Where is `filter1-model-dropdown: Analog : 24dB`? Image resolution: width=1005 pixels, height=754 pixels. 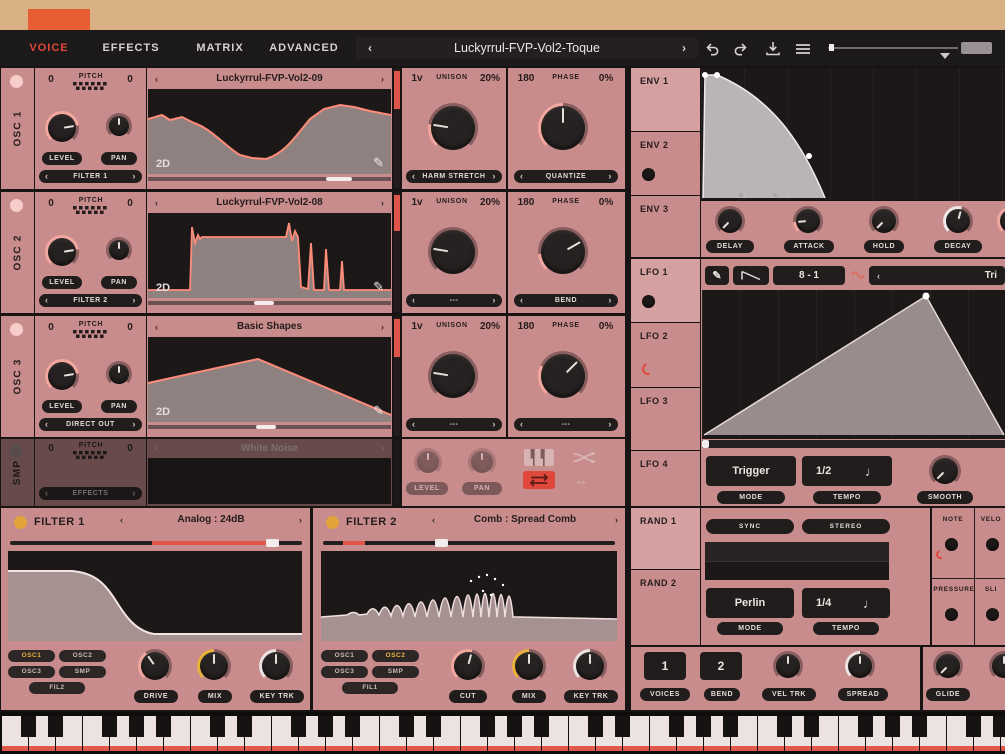 filter1-model-dropdown: Analog : 24dB is located at coordinates (211, 519).